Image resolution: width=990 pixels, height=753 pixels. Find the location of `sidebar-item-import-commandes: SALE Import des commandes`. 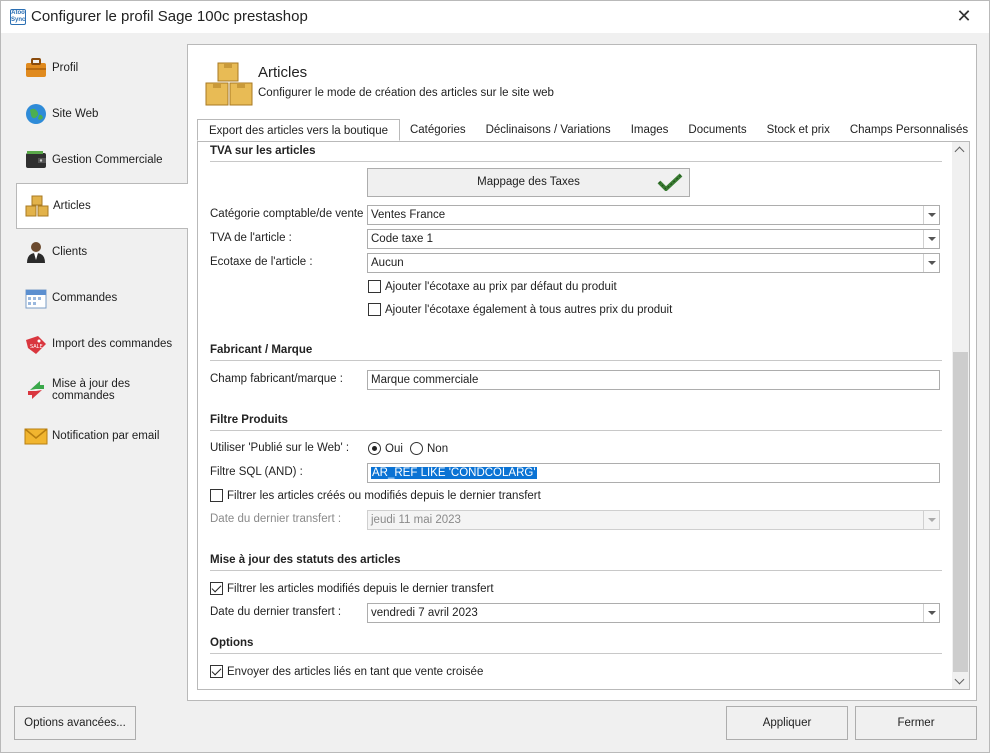

sidebar-item-import-commandes: SALE Import des commandes is located at coordinates (102, 344).